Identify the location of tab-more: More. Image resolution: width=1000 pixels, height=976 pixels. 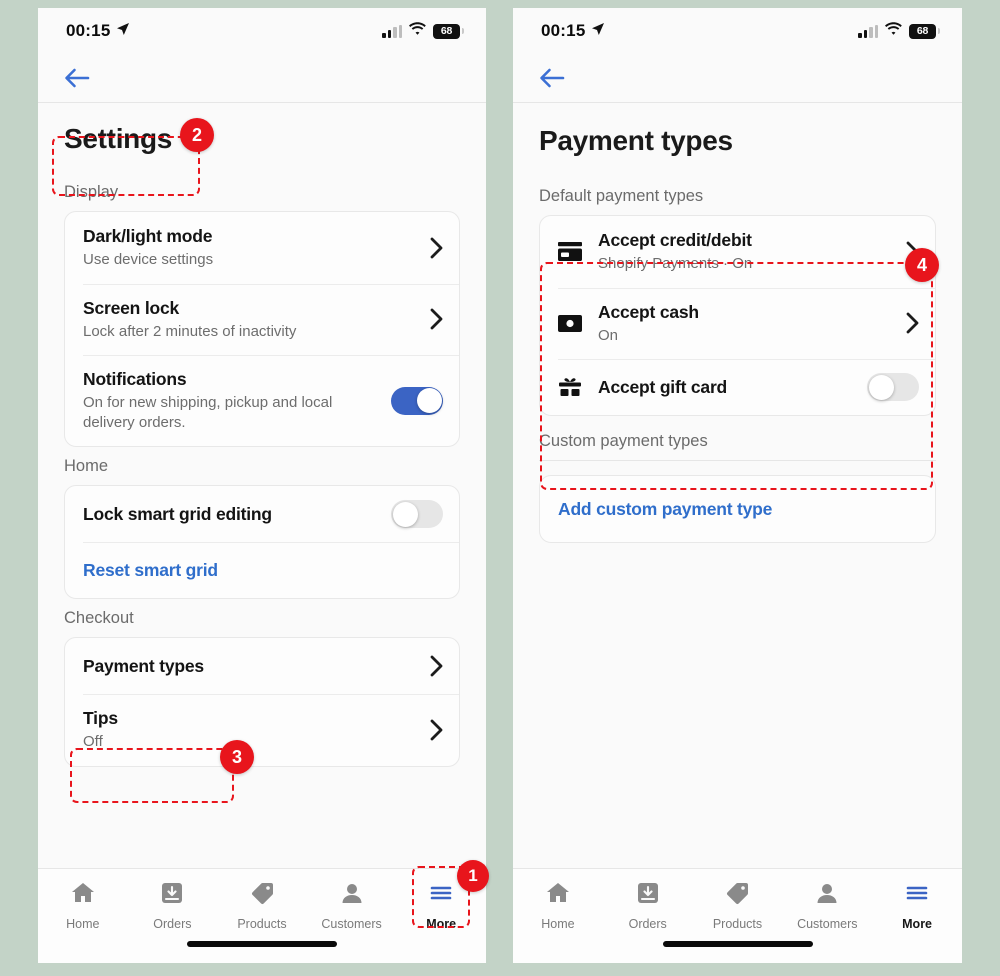
(917, 906).